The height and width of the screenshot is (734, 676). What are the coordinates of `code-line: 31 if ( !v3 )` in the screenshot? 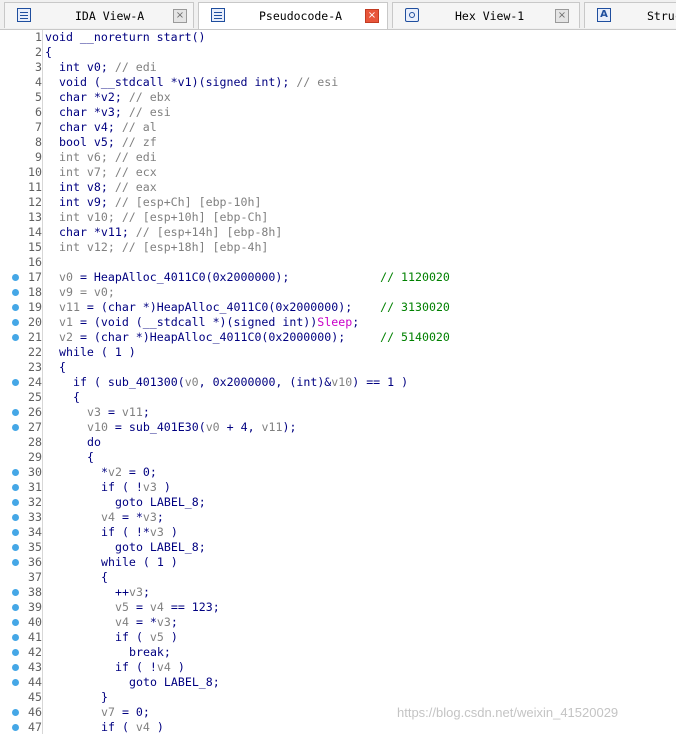 It's located at (338, 487).